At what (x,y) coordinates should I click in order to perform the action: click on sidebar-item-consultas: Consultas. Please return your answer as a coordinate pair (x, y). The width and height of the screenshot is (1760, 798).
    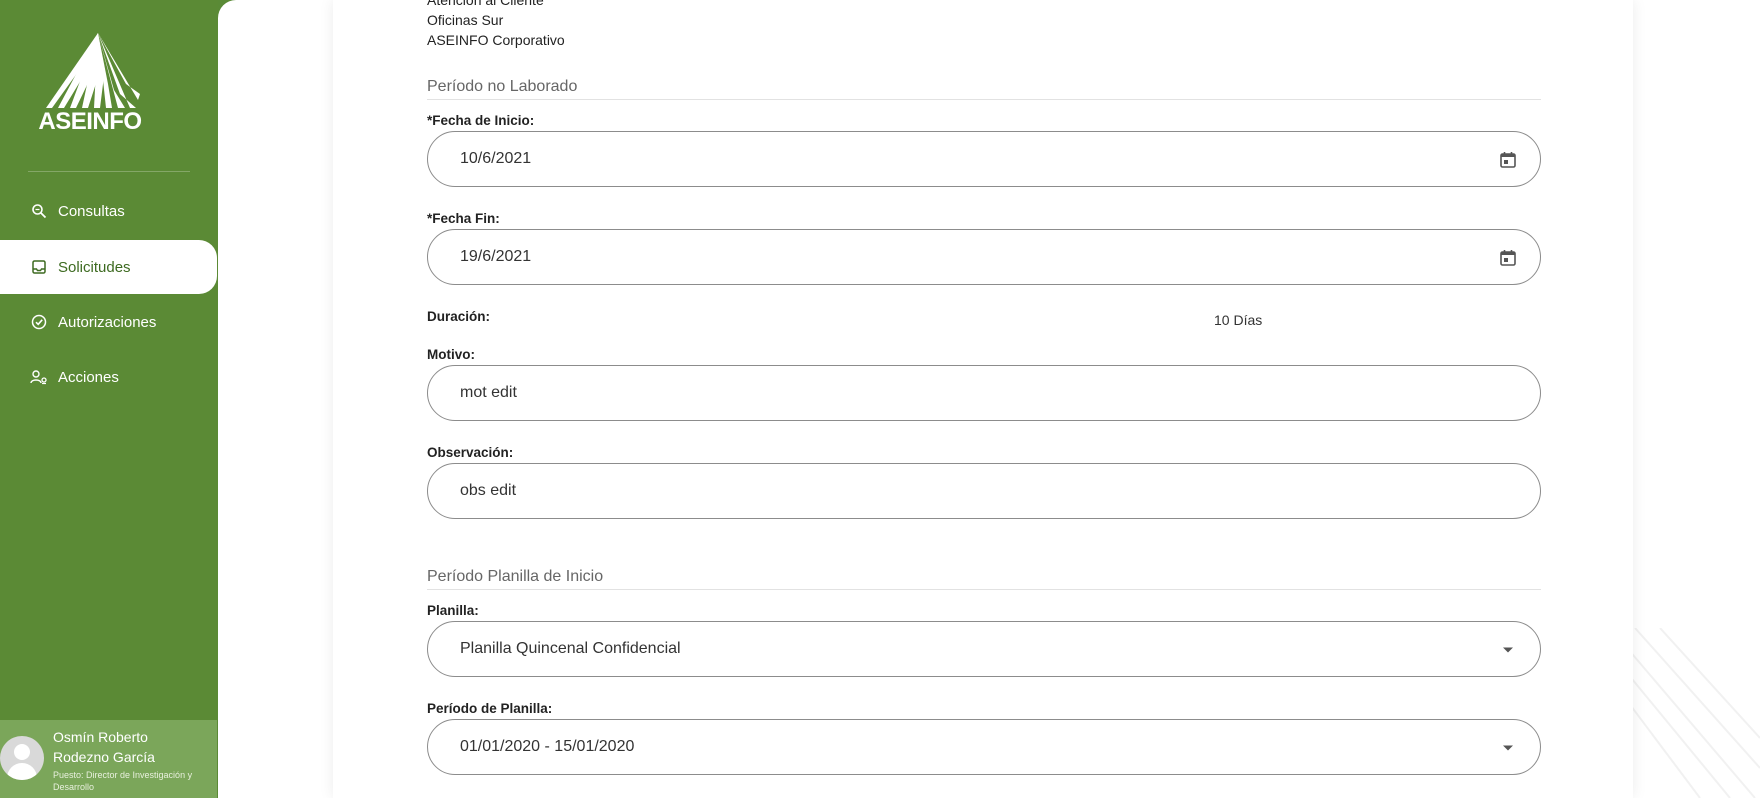
    Looking at the image, I should click on (108, 211).